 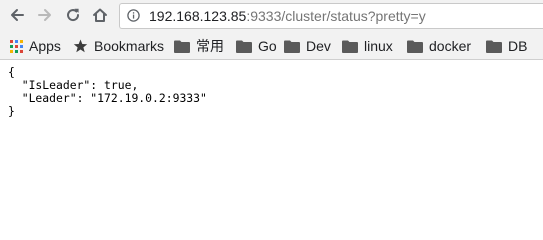 I want to click on bookmark-folder-go: Go, so click(x=256, y=46).